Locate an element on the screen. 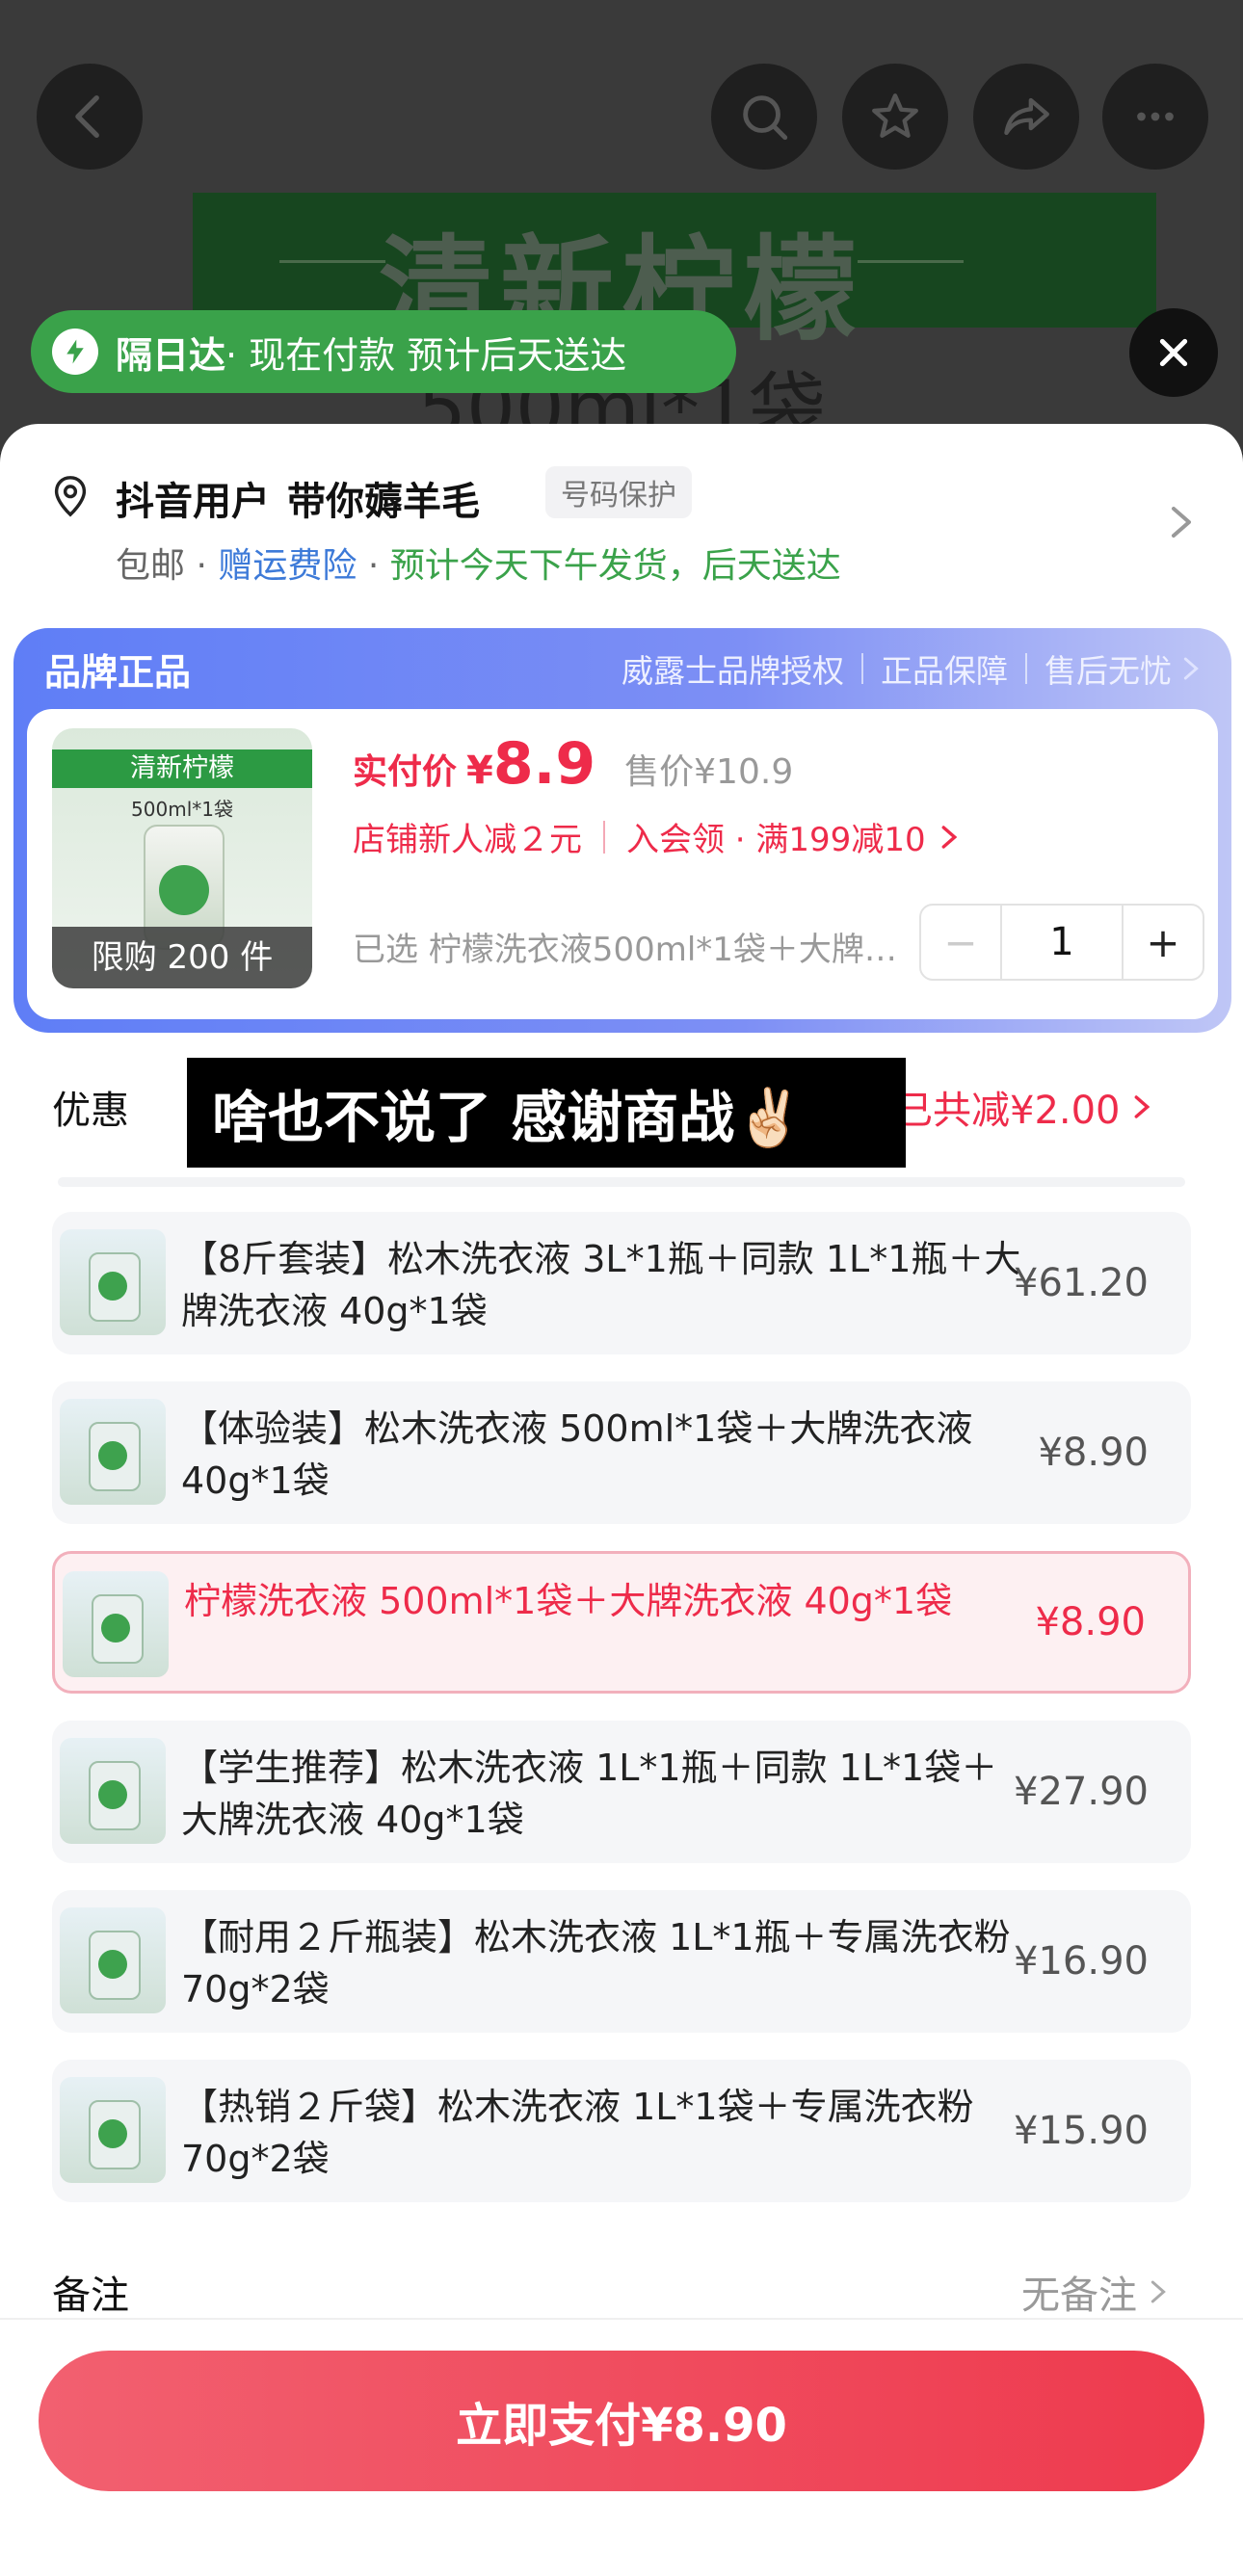  more-icon is located at coordinates (1155, 117).